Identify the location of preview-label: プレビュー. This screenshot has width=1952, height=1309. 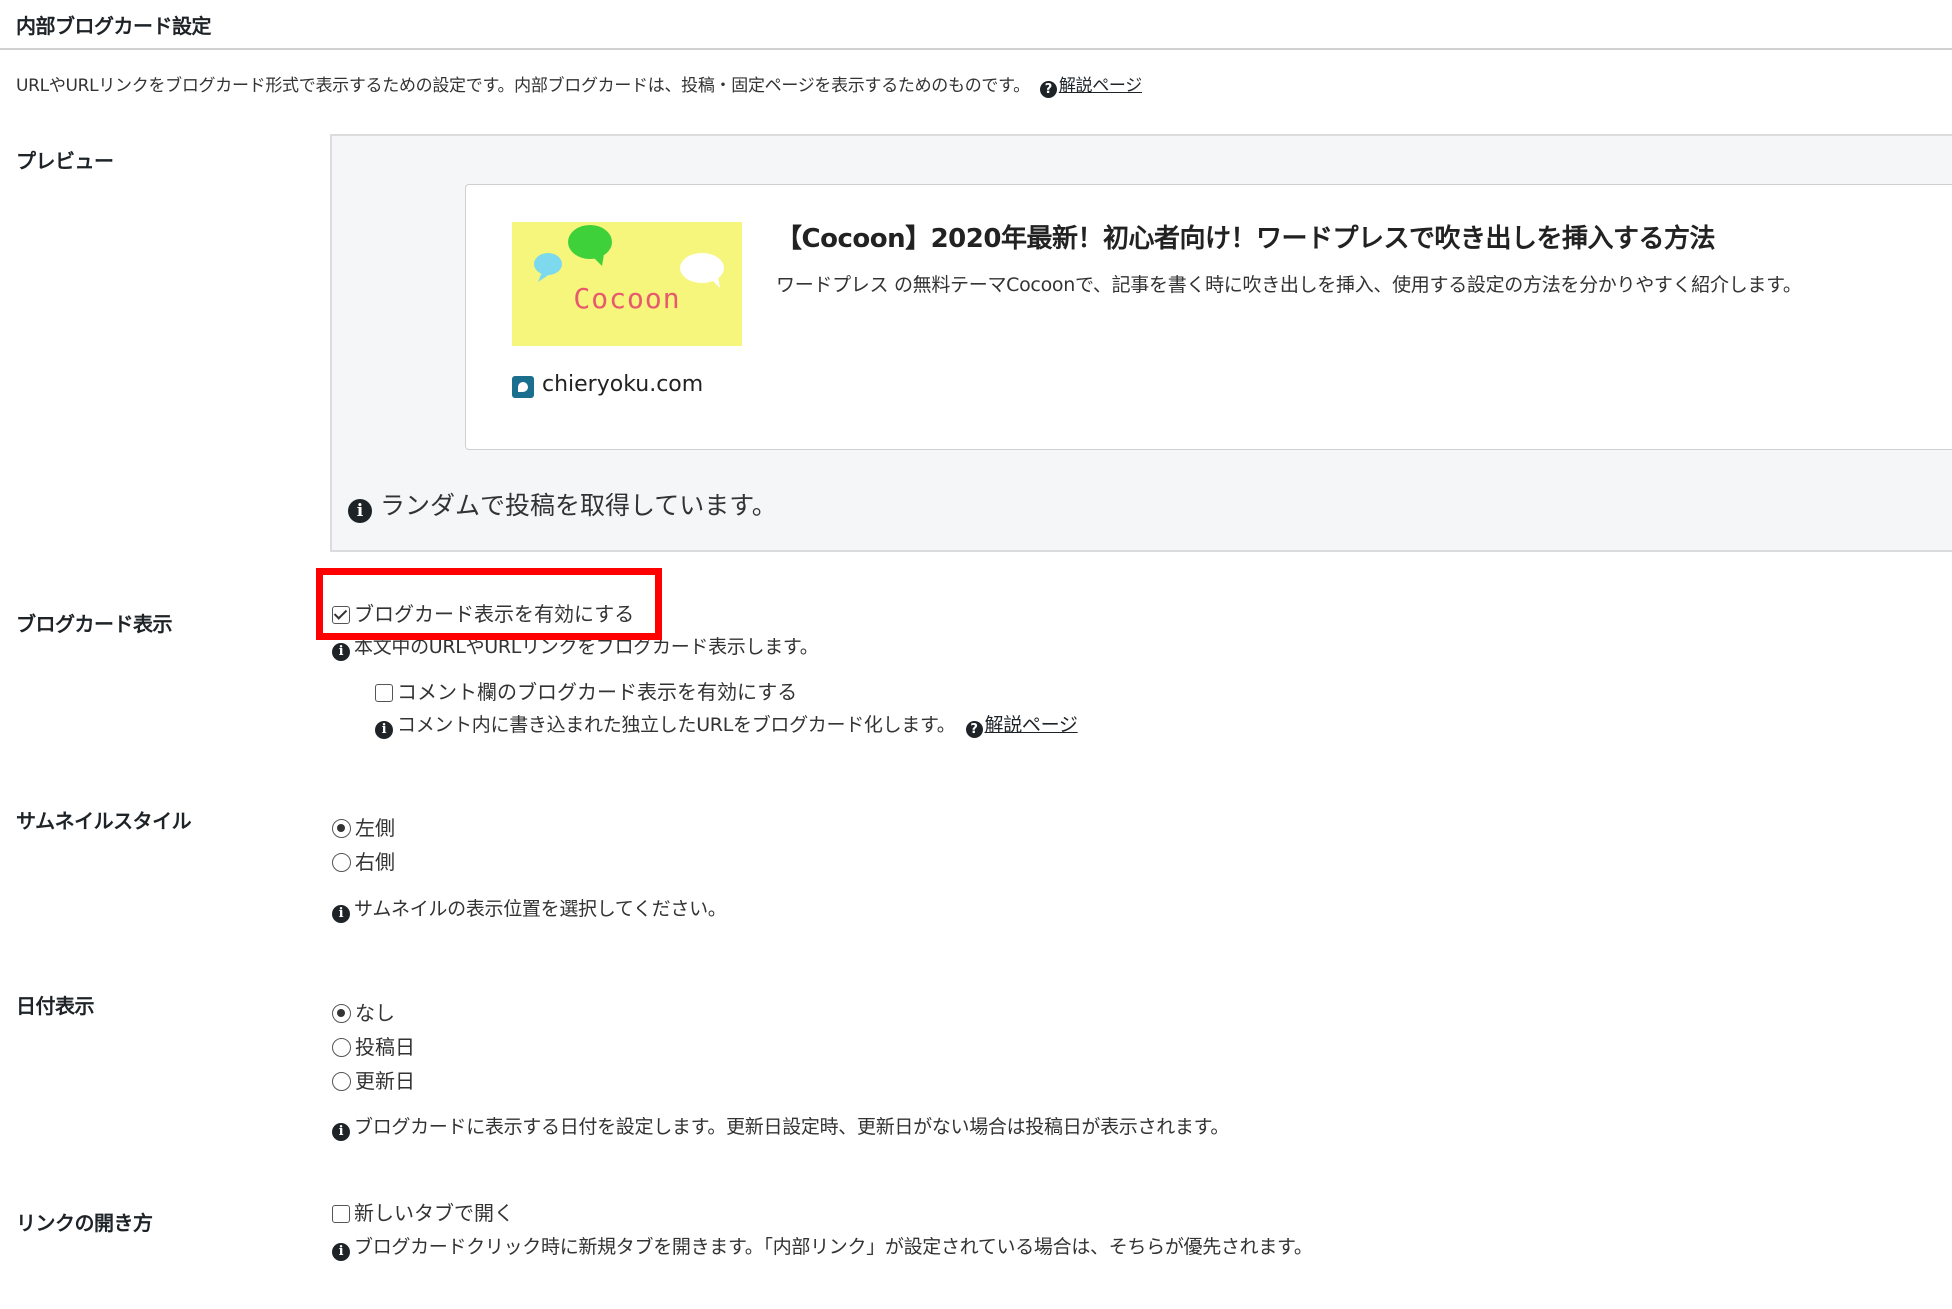
(65, 161).